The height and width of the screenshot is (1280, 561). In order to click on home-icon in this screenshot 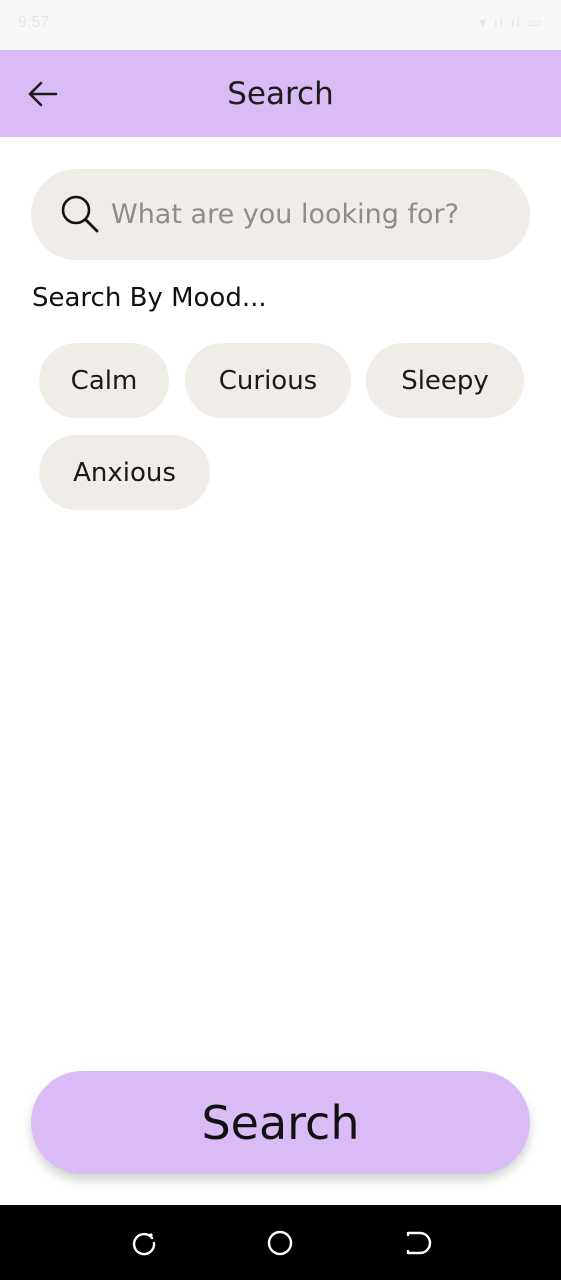, I will do `click(280, 1243)`.